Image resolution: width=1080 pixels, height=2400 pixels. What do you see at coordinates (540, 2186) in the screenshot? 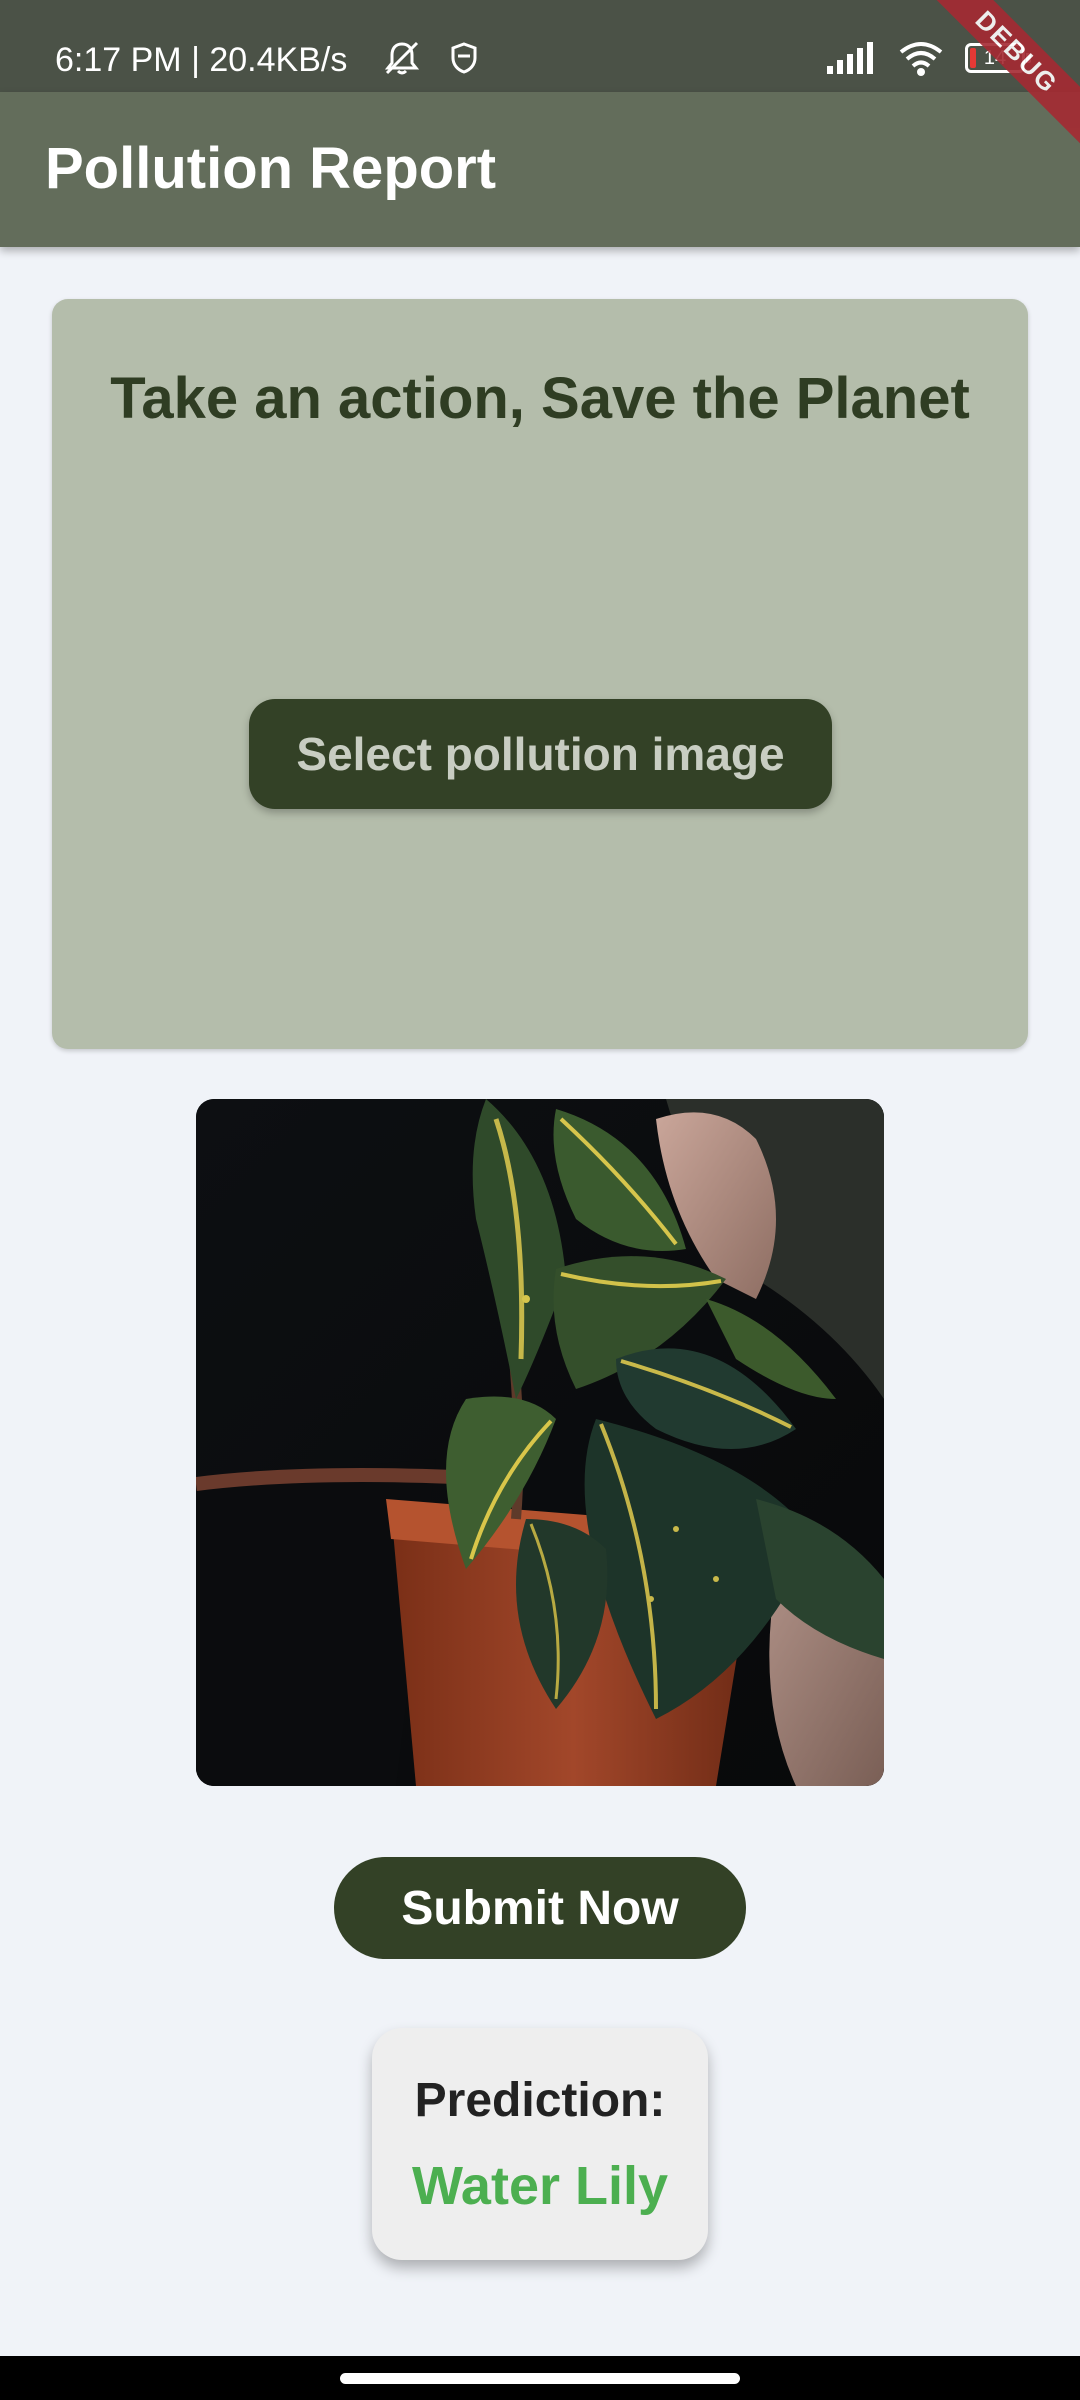
I see `prediction-value: Water Lily` at bounding box center [540, 2186].